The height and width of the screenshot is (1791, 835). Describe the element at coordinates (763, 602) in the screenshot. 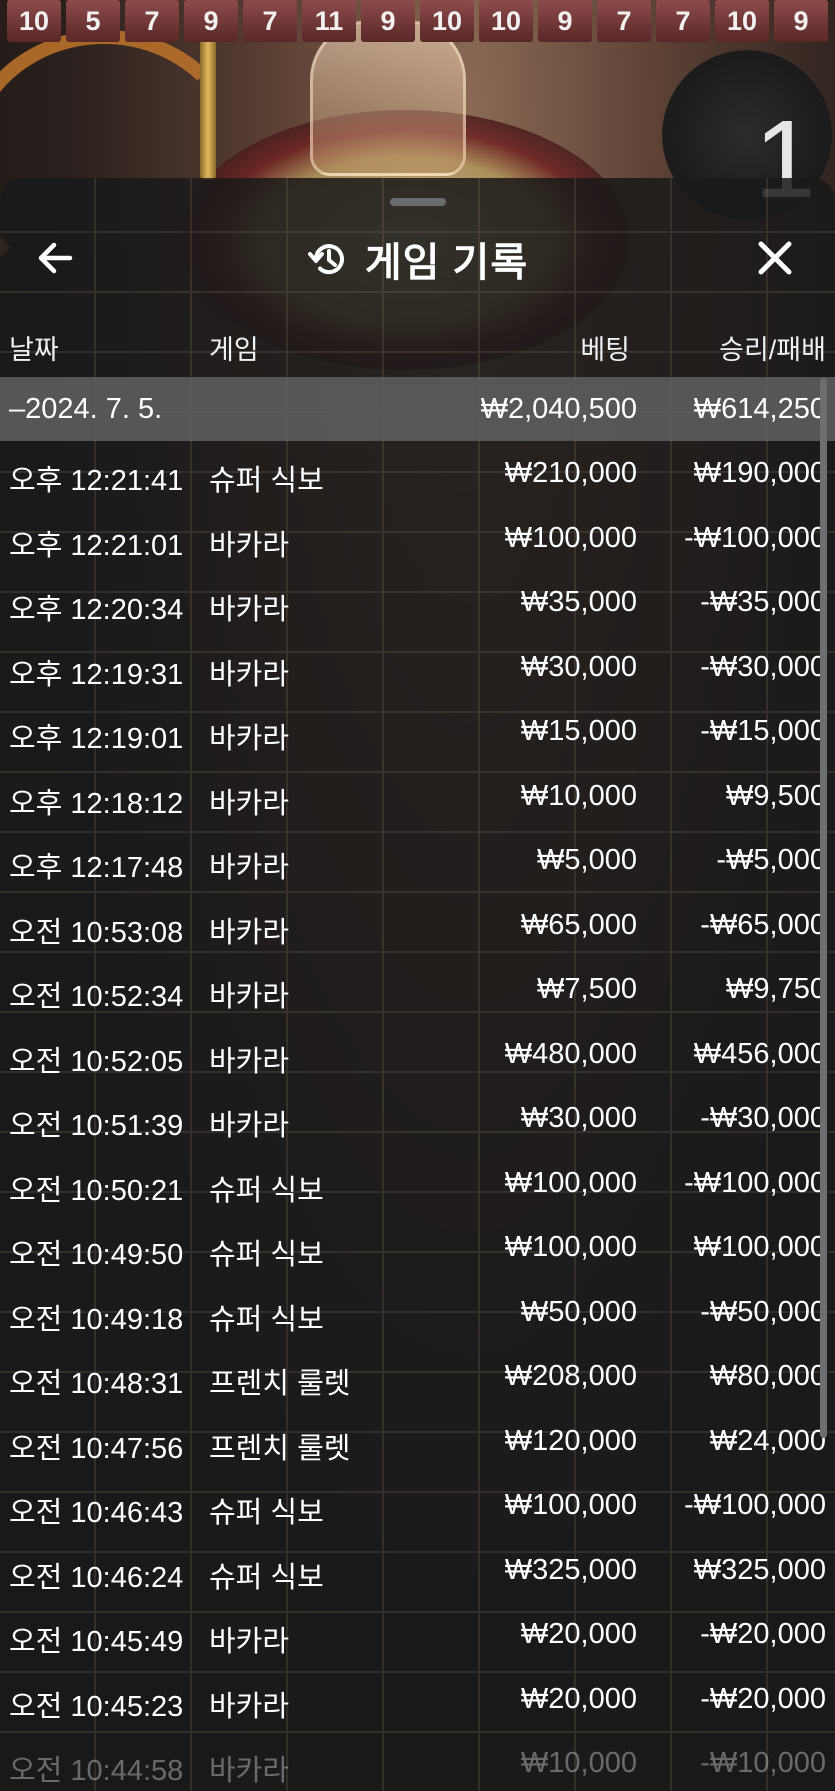

I see `row-win-loss: -₩35,000` at that location.